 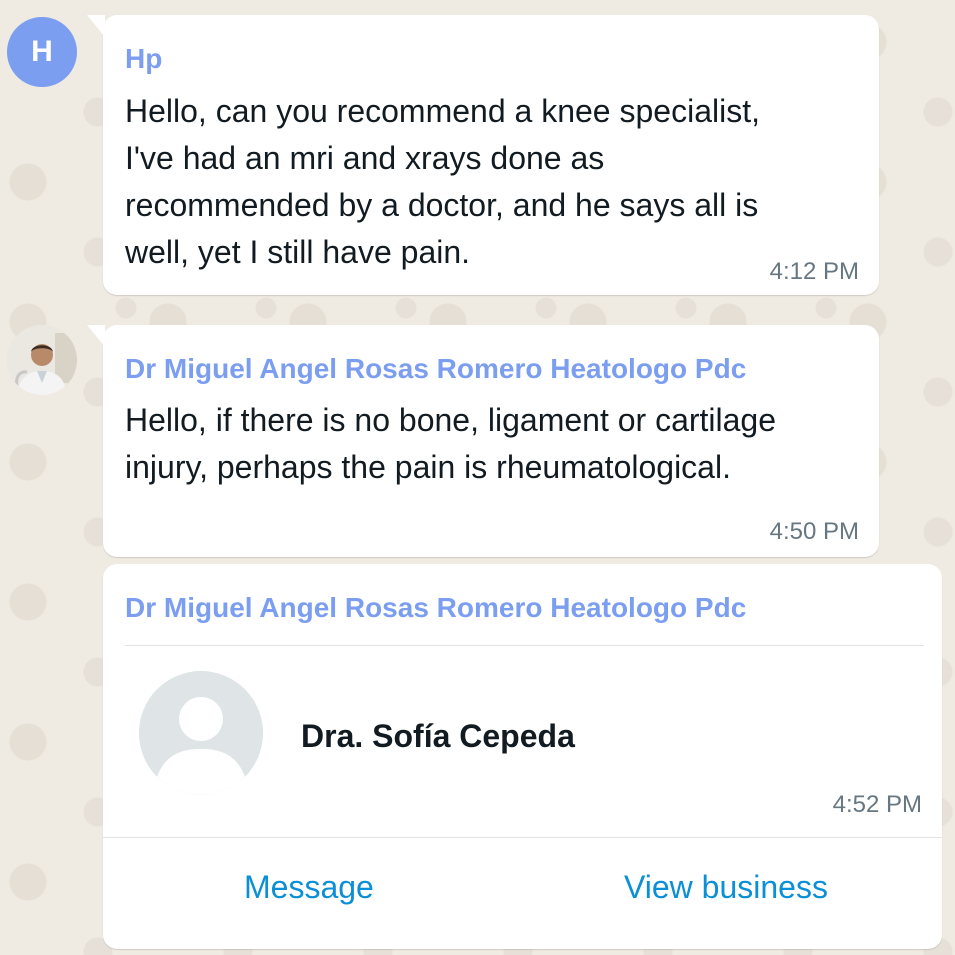 What do you see at coordinates (438, 736) in the screenshot?
I see `contact-name: Dra. Sofía Cepeda` at bounding box center [438, 736].